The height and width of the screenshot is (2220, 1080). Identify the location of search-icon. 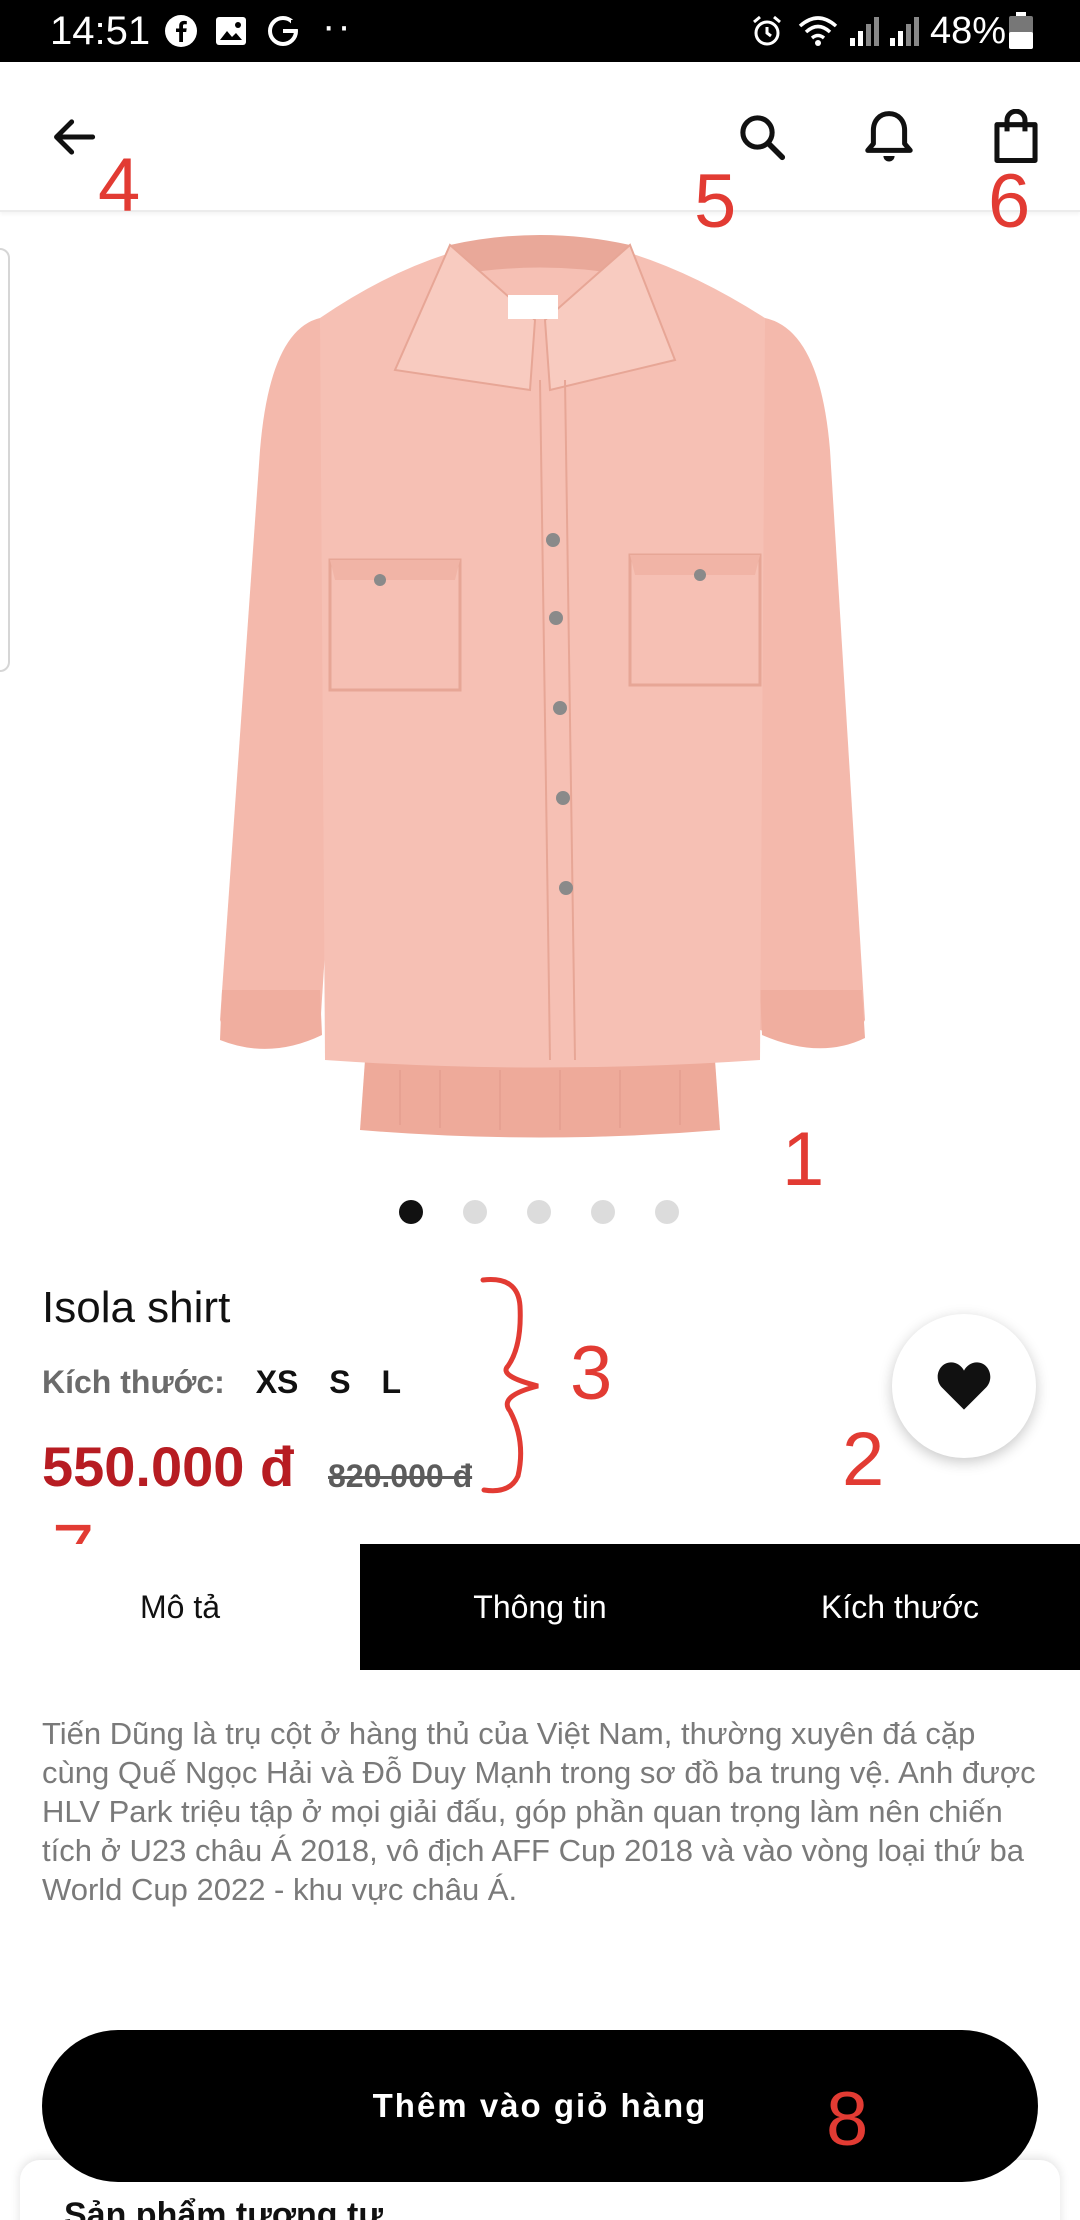
(763, 138).